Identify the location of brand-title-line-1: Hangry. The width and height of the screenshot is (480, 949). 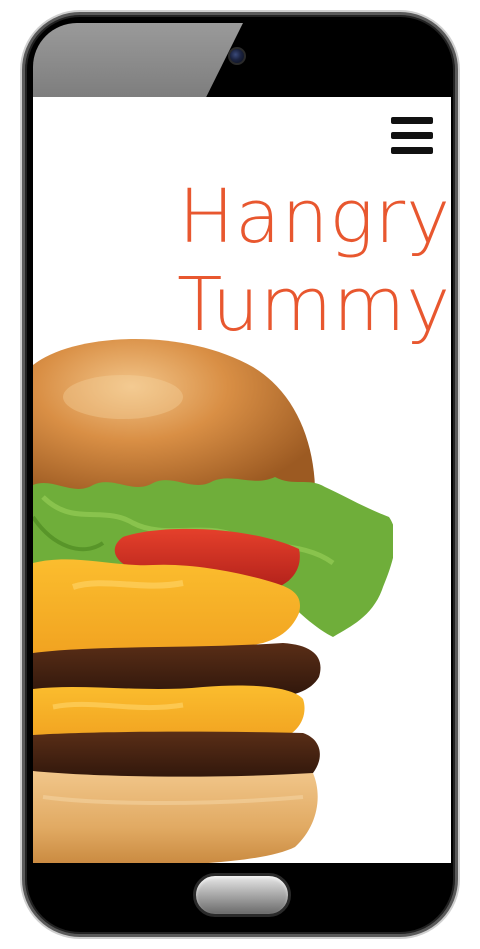
(314, 217).